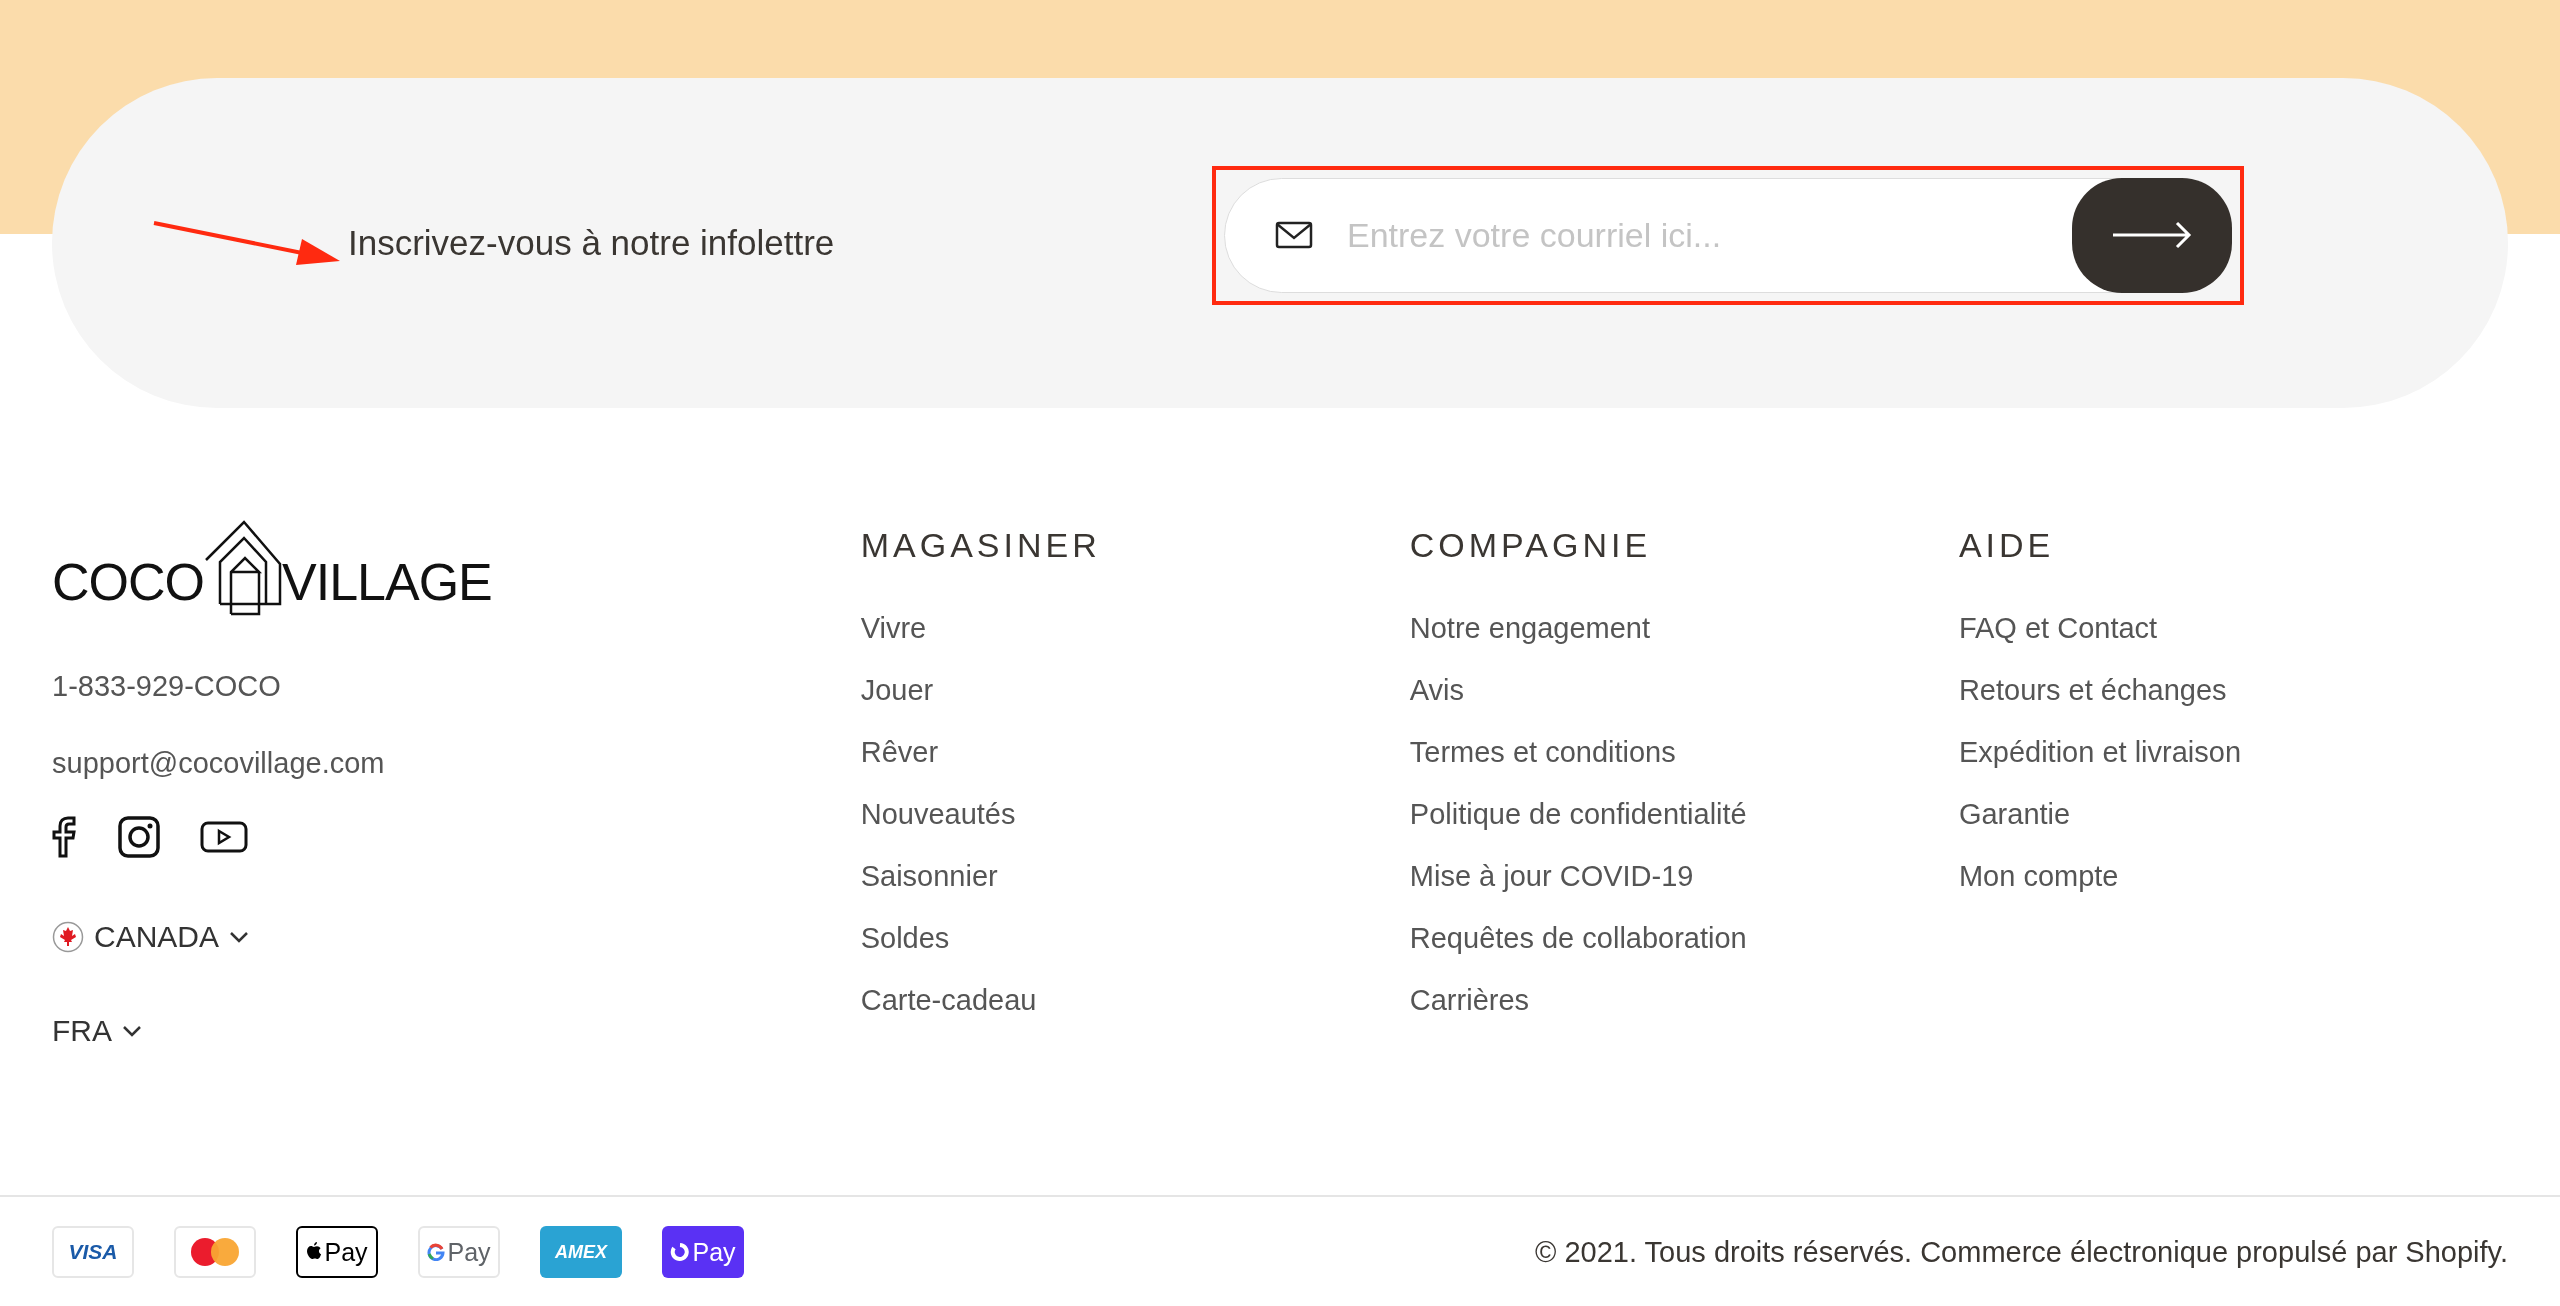 The width and height of the screenshot is (2560, 1306). I want to click on language-selector: FRA, so click(97, 1031).